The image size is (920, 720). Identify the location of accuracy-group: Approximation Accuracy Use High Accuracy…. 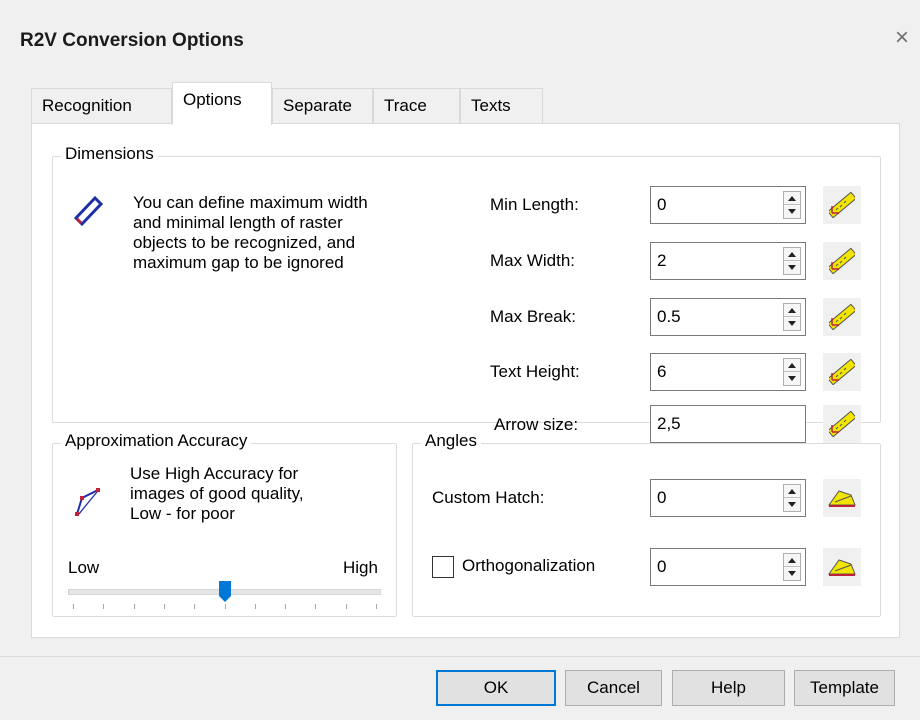
(224, 524).